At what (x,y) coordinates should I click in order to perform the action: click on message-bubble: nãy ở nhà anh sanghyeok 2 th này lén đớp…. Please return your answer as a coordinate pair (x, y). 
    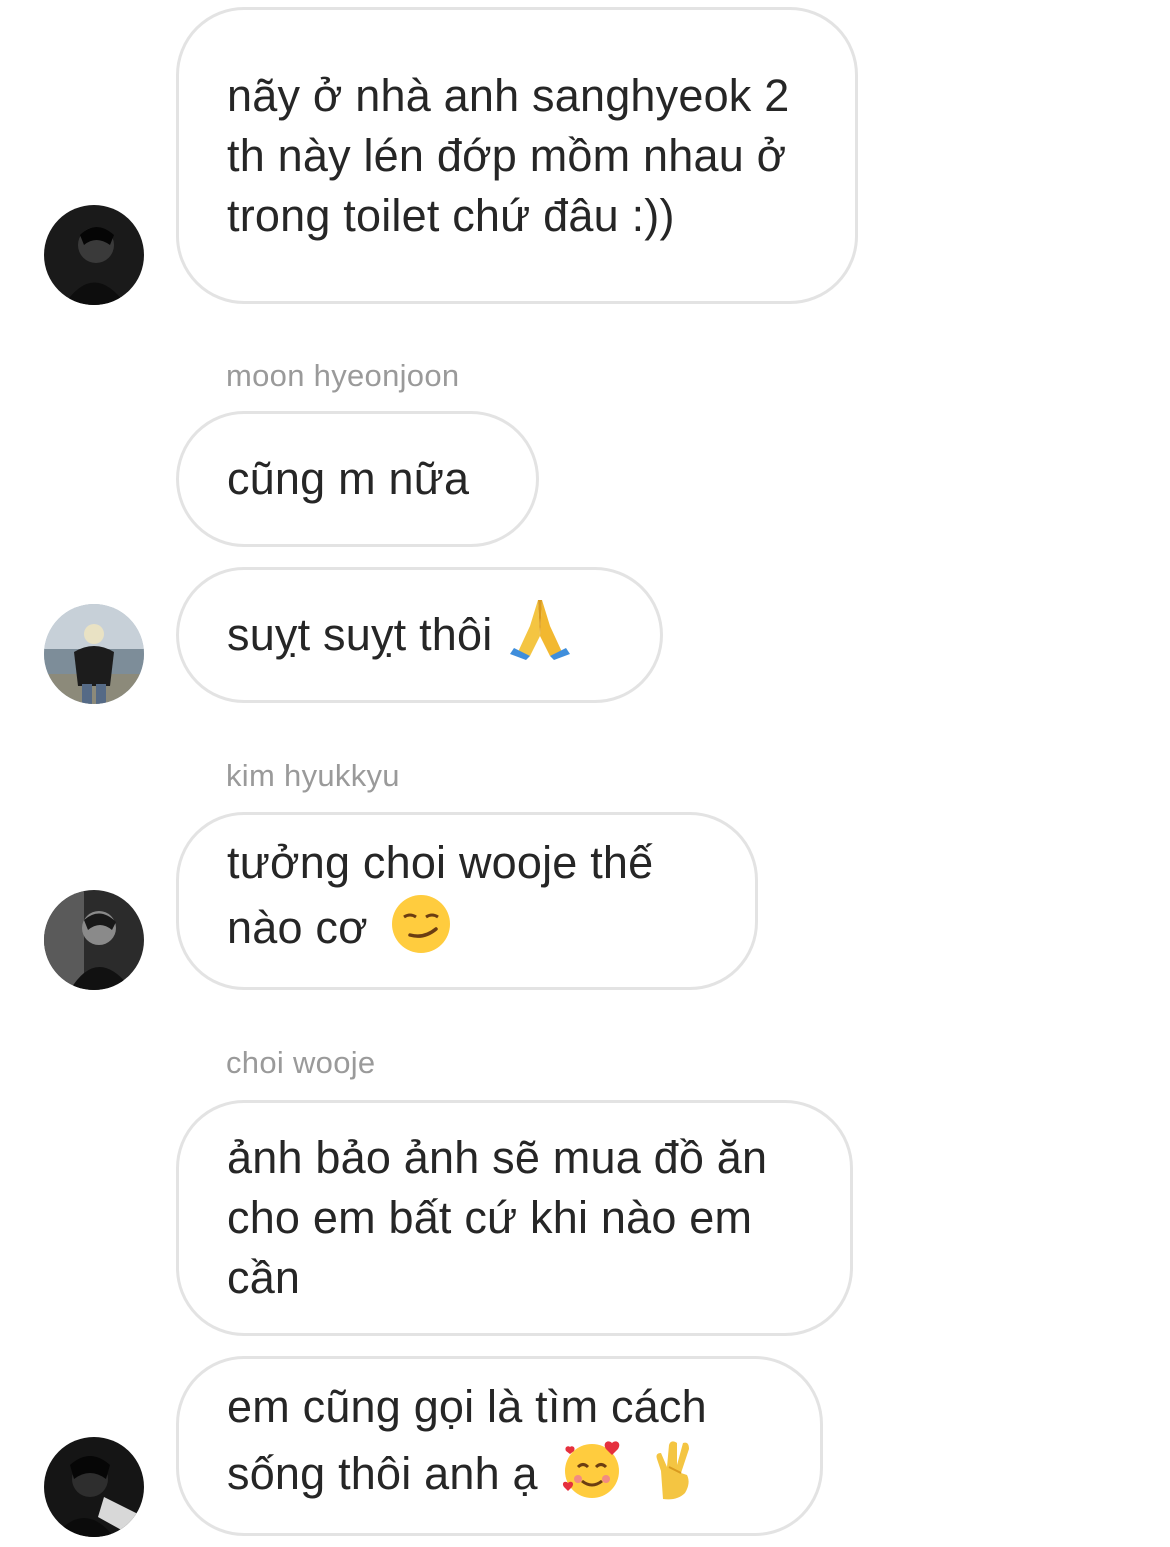
    Looking at the image, I should click on (517, 155).